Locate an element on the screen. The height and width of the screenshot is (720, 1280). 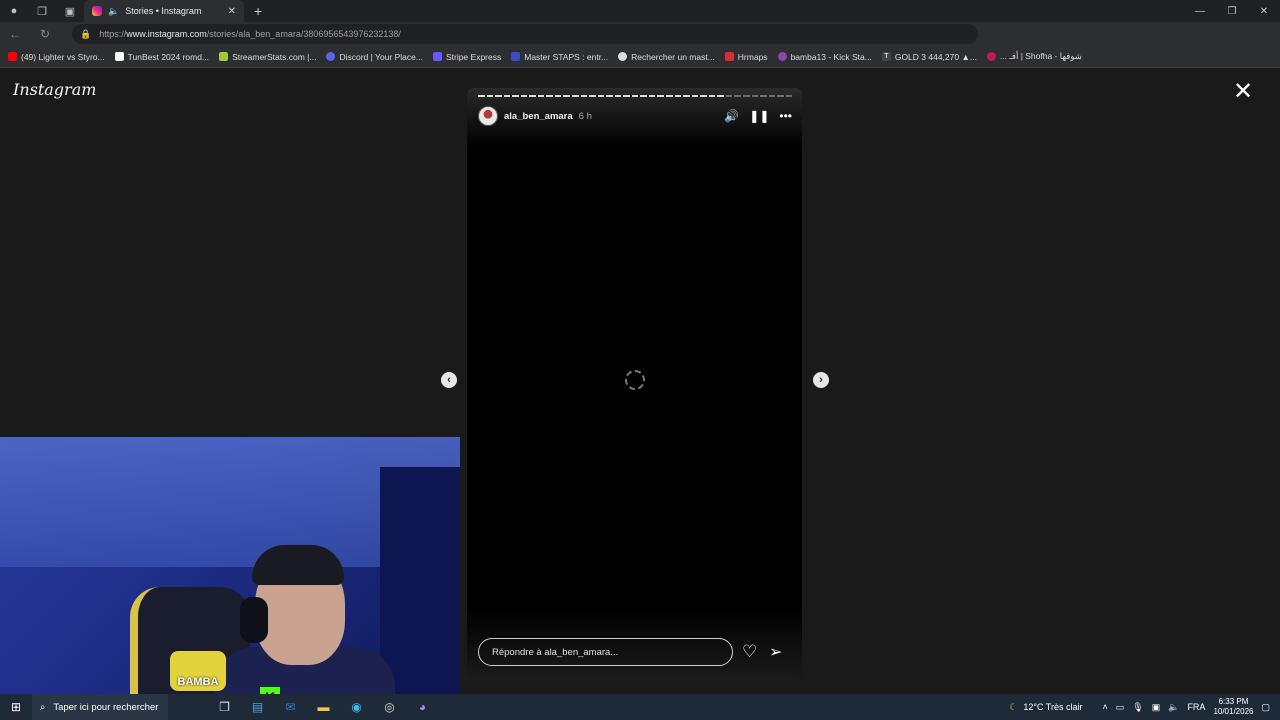
tab-actions-icon: ▣ is located at coordinates (70, 11).